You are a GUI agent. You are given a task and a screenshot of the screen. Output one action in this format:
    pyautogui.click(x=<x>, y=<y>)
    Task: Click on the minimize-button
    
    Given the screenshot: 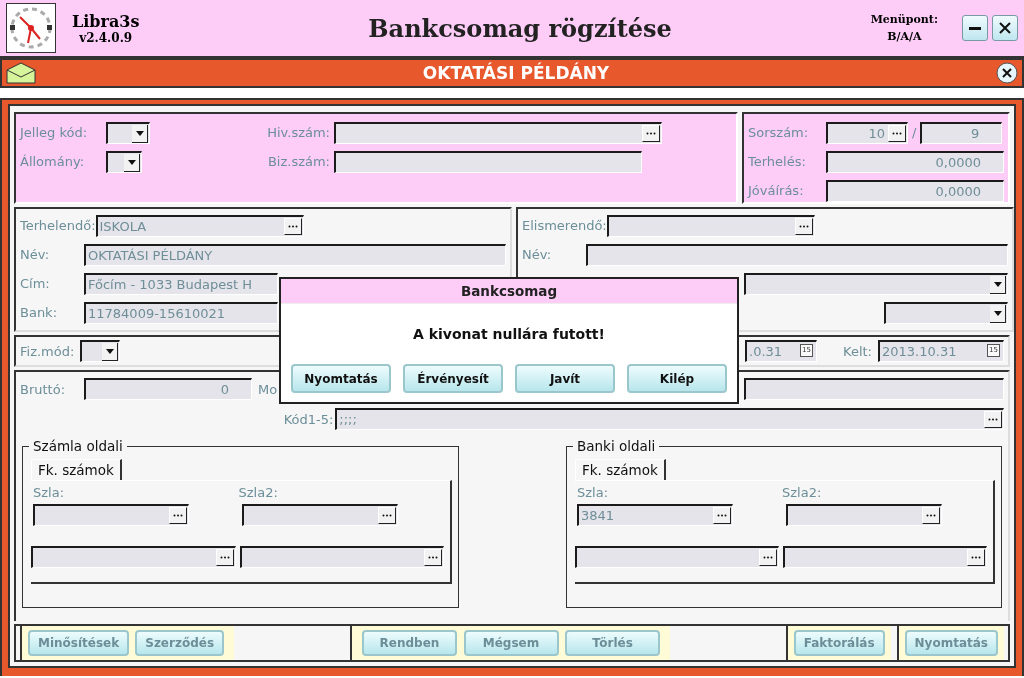 What is the action you would take?
    pyautogui.click(x=975, y=28)
    